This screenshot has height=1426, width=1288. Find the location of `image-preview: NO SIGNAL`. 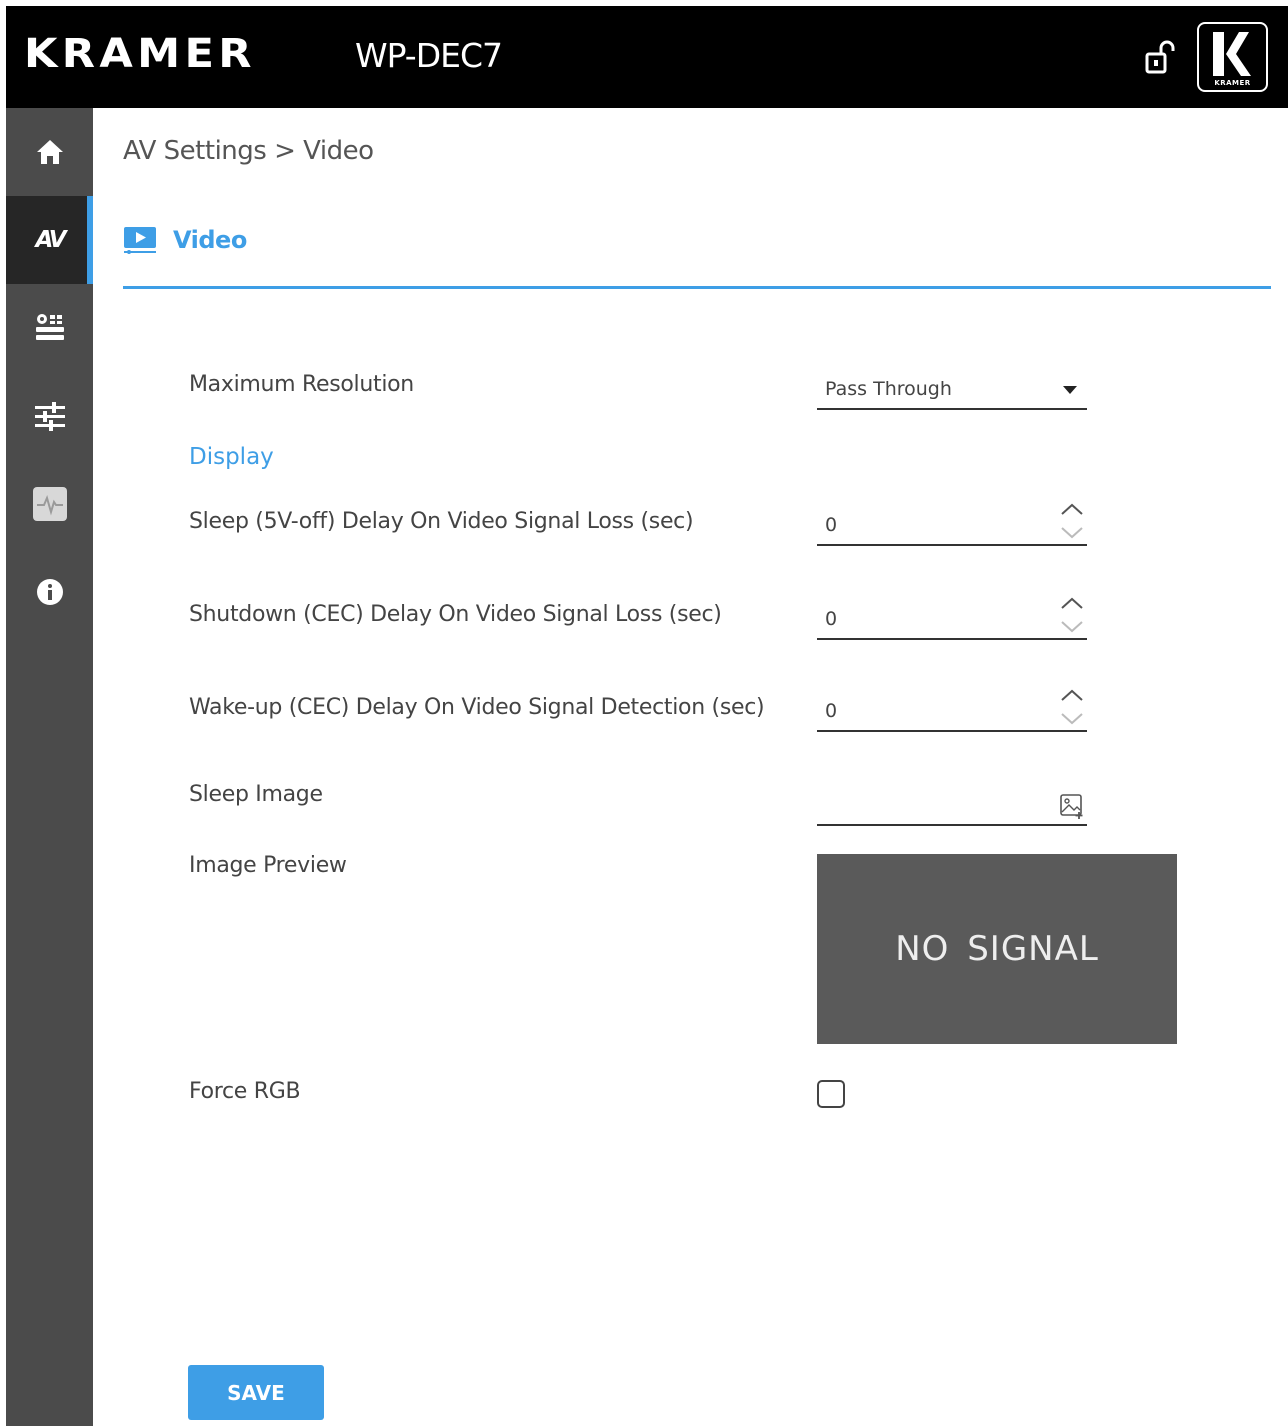

image-preview: NO SIGNAL is located at coordinates (997, 949).